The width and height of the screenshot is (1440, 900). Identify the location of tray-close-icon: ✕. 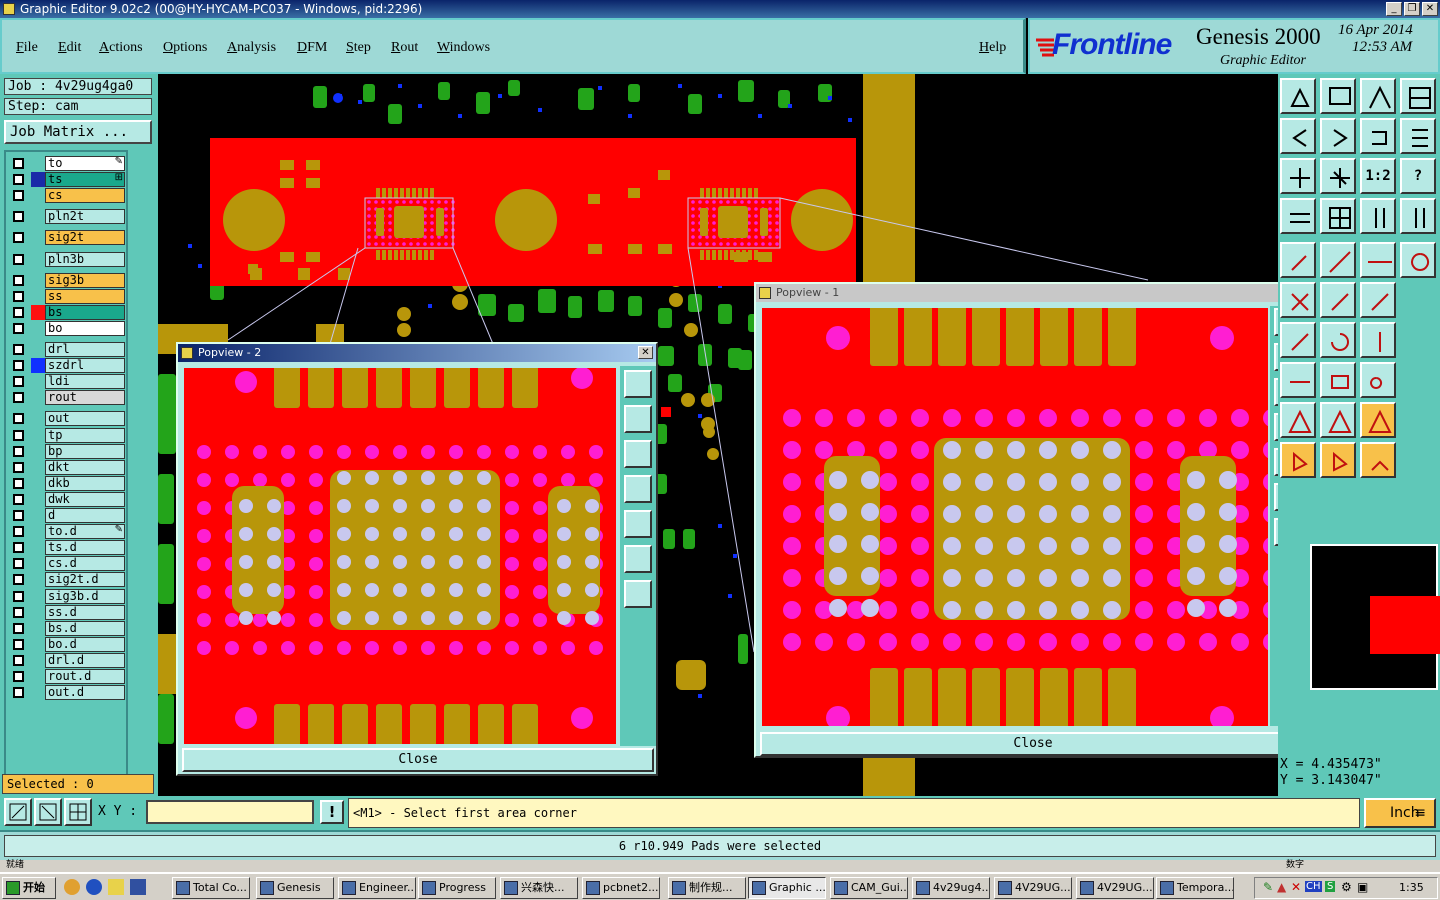
(1296, 887).